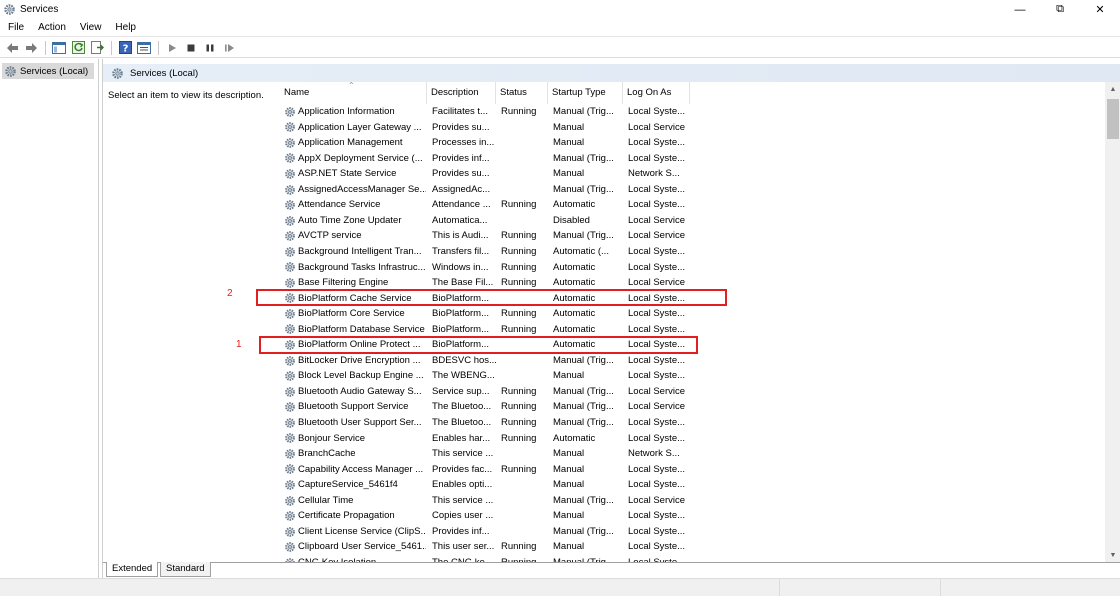 The height and width of the screenshot is (596, 1120). Describe the element at coordinates (355, 174) in the screenshot. I see `cell-name: ASP.NET State Service` at that location.